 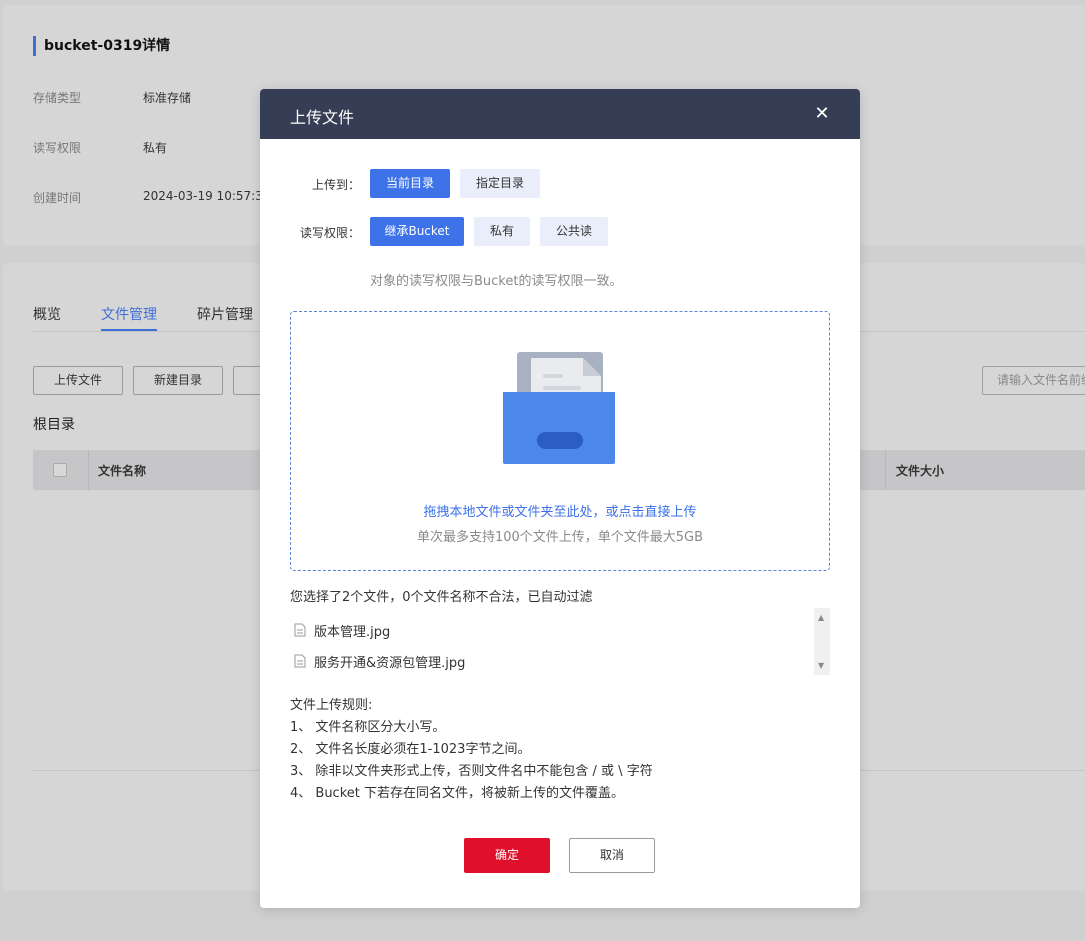 I want to click on created-time-value: 2024-03-19 10:57:36, so click(x=207, y=196).